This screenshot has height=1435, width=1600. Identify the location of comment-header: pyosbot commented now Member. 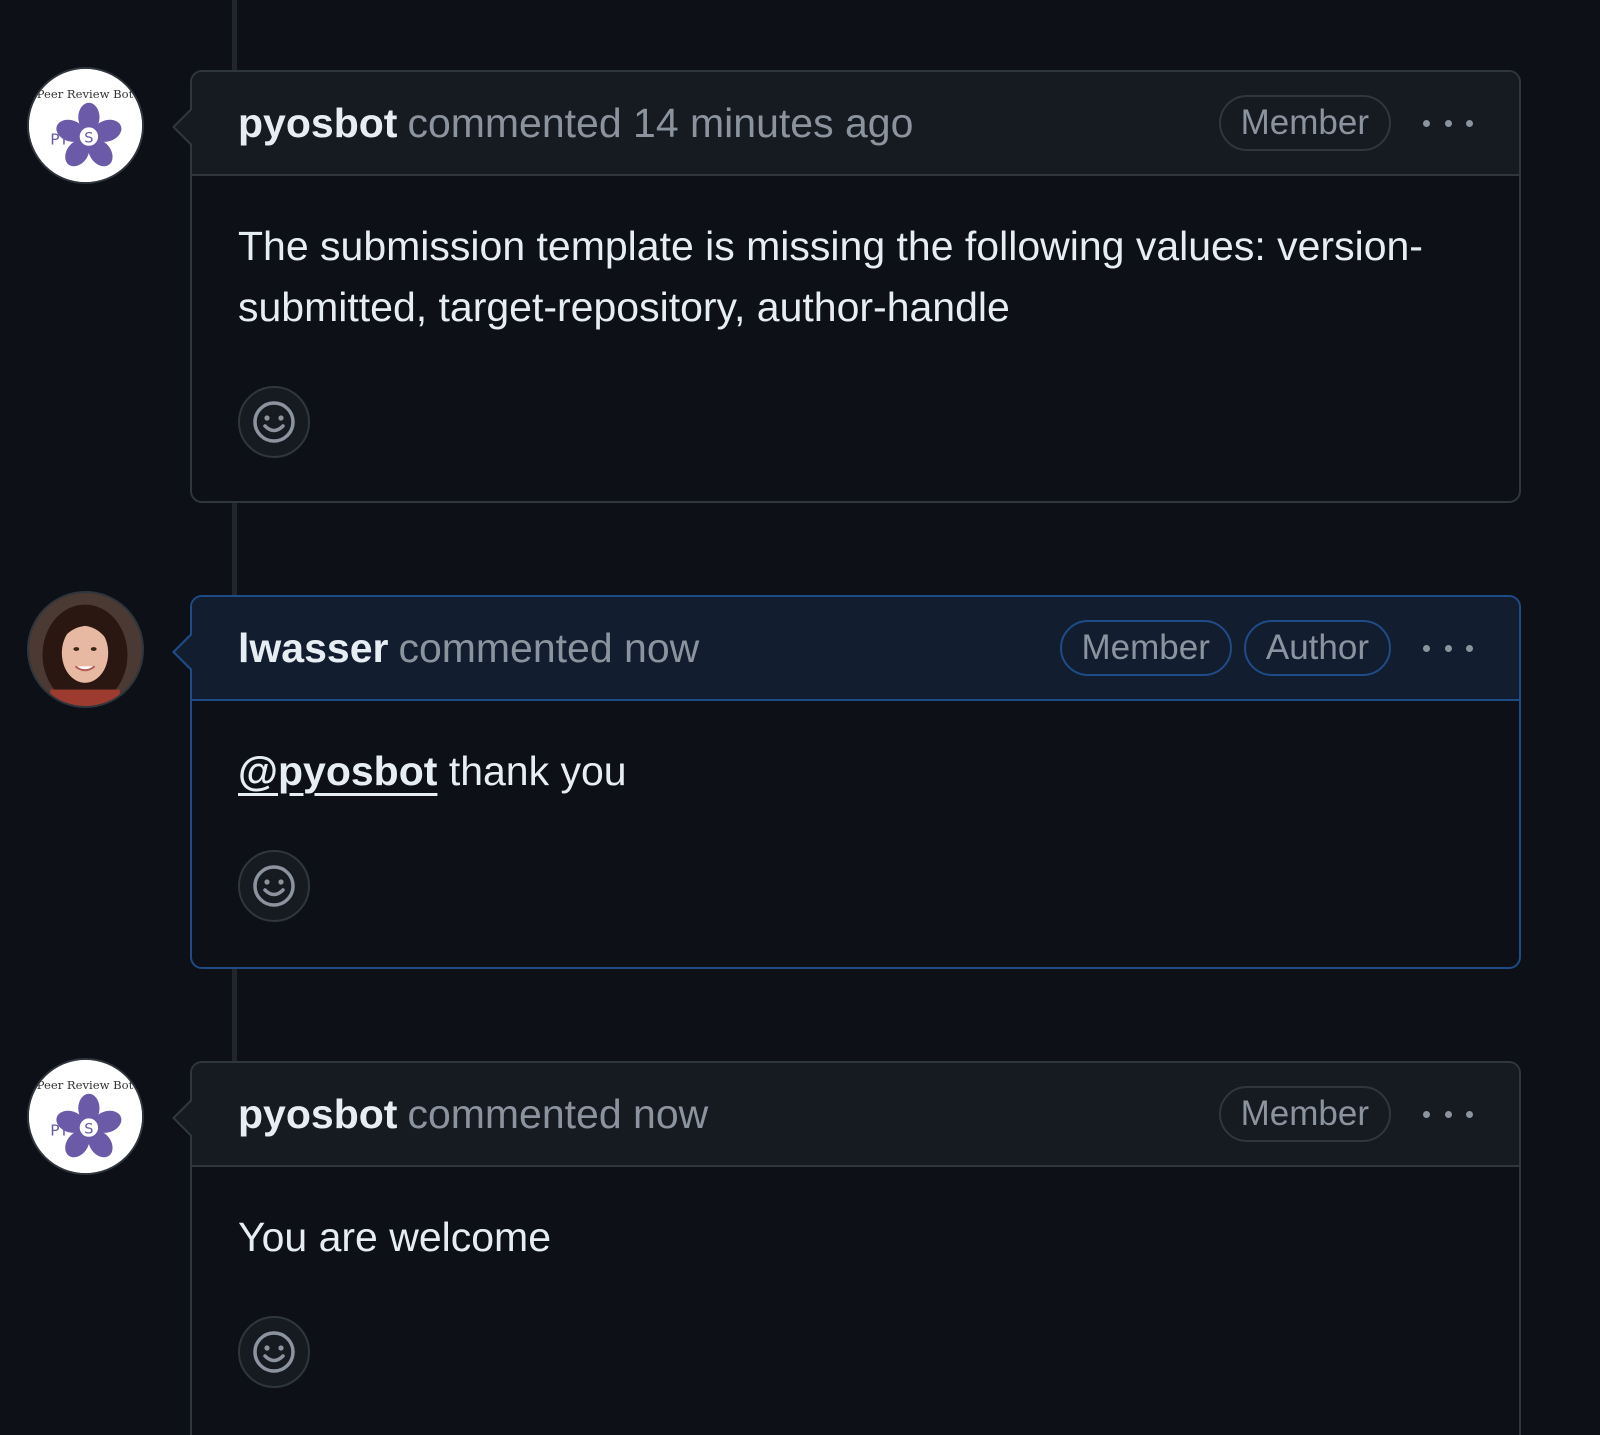
(855, 1115).